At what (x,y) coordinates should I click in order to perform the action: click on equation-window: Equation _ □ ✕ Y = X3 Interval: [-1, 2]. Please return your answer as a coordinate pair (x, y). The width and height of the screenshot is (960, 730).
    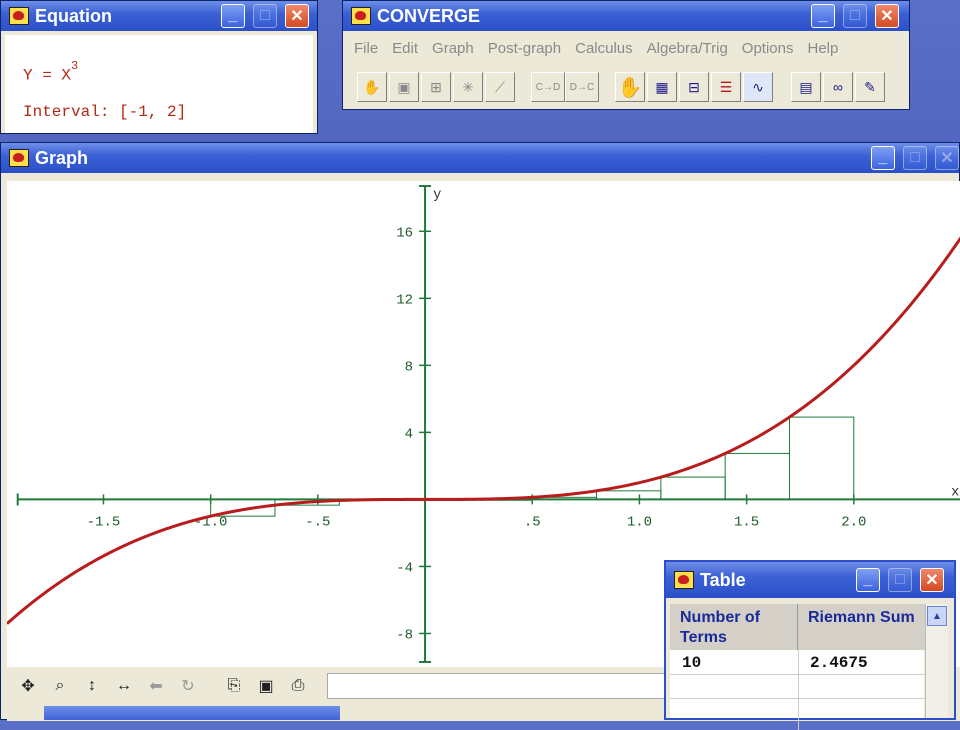
    Looking at the image, I should click on (159, 67).